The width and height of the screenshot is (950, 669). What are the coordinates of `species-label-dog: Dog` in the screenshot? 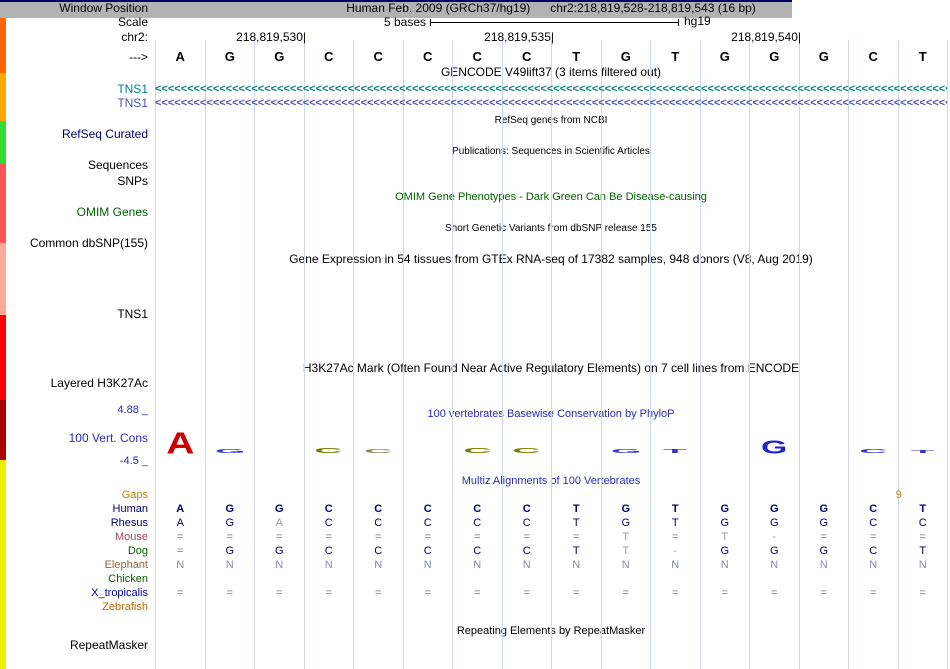 It's located at (74, 551).